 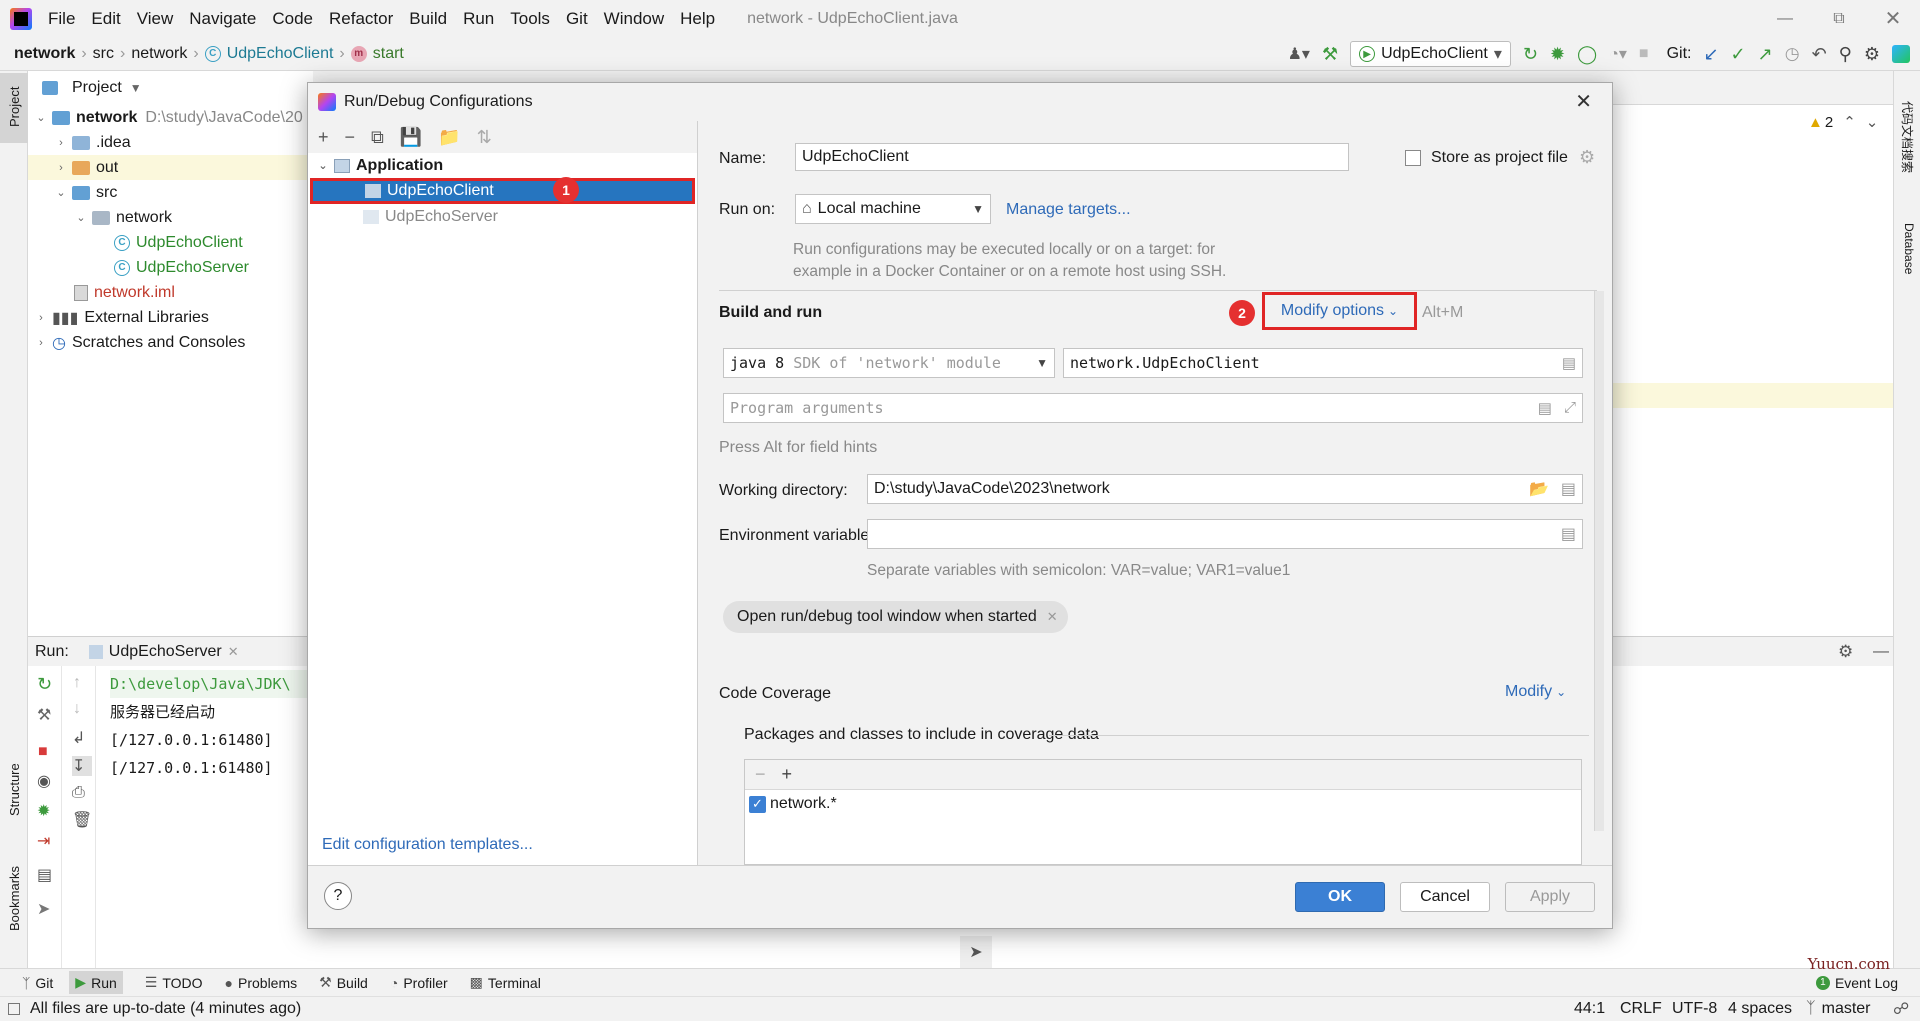 What do you see at coordinates (1339, 311) in the screenshot?
I see `modify-options-button: Modify options ⌄` at bounding box center [1339, 311].